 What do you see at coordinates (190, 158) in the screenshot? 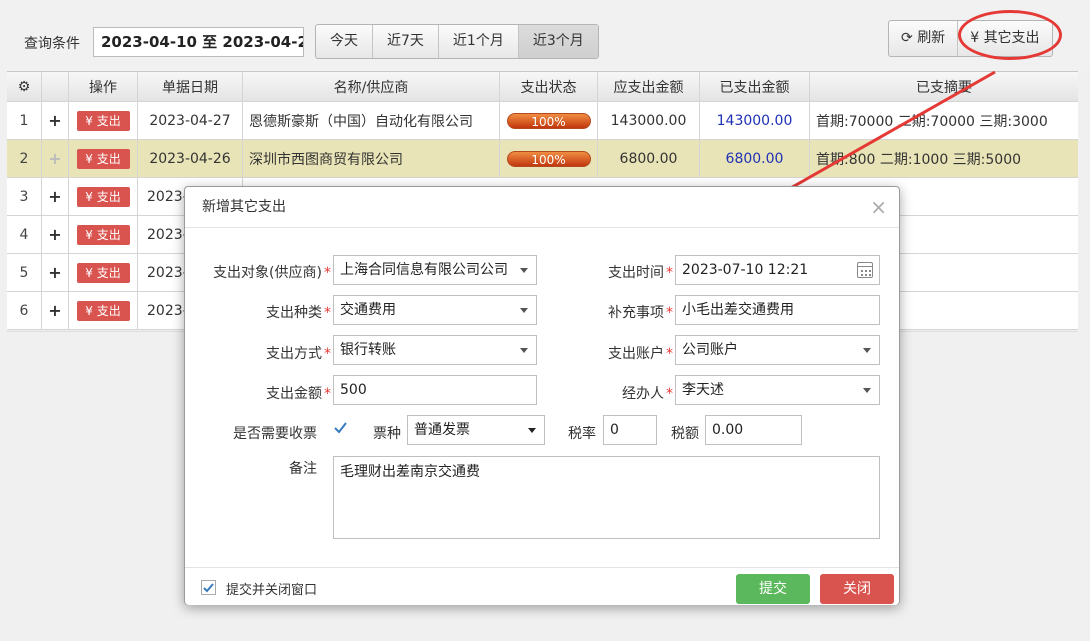
I see `date-cell: 2023-04-26` at bounding box center [190, 158].